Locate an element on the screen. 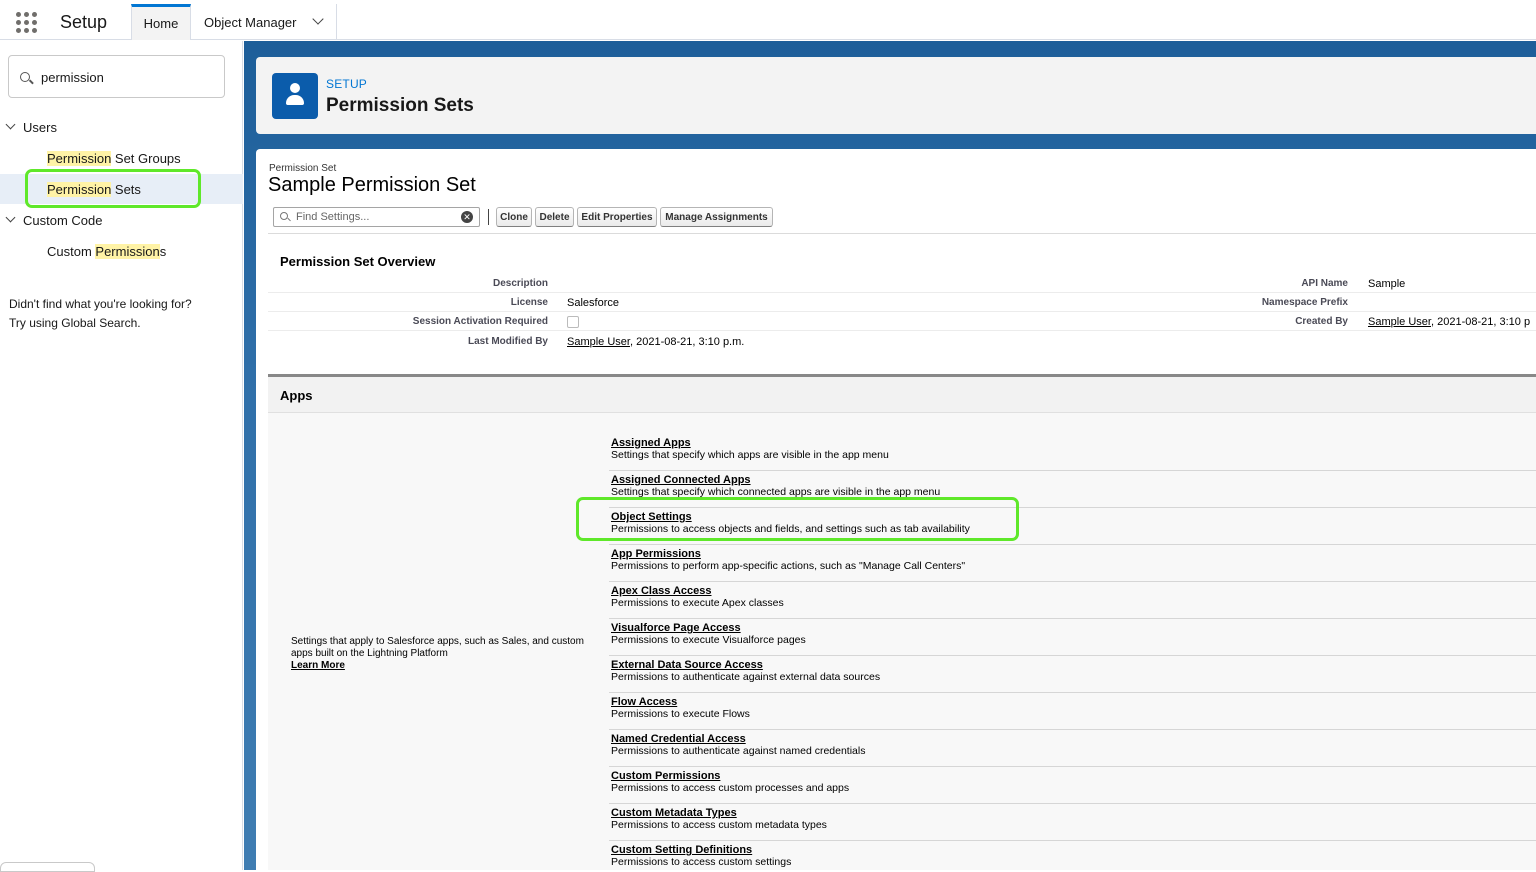 The width and height of the screenshot is (1536, 872). tree-node-label: Users is located at coordinates (40, 127).